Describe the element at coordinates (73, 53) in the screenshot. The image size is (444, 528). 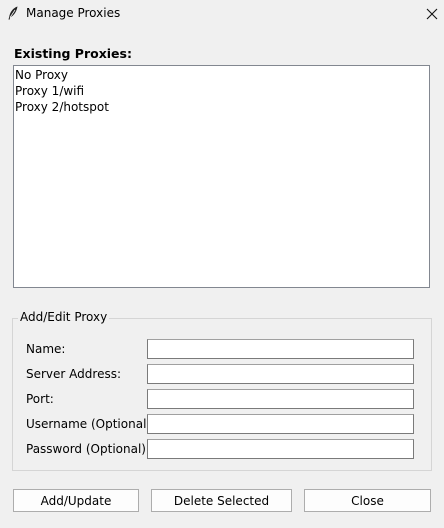
I see `existing-proxies-label: Existing Proxies:` at that location.